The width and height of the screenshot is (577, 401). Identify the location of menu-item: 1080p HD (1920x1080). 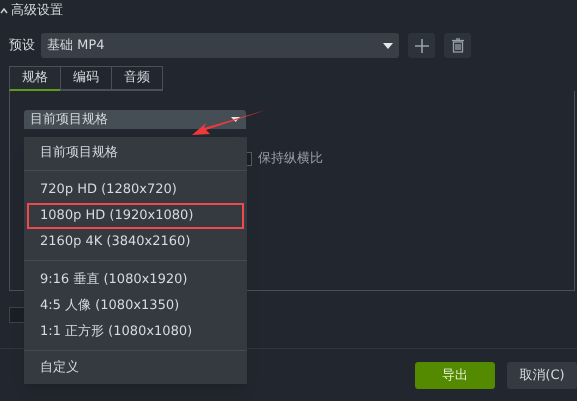
(135, 216).